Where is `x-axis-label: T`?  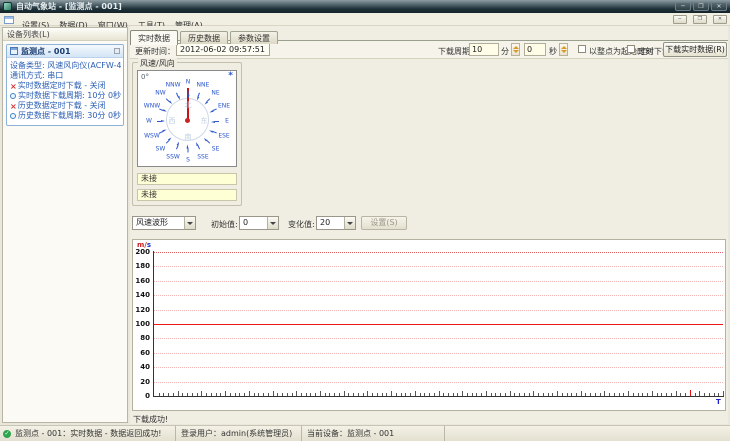 x-axis-label: T is located at coordinates (718, 402).